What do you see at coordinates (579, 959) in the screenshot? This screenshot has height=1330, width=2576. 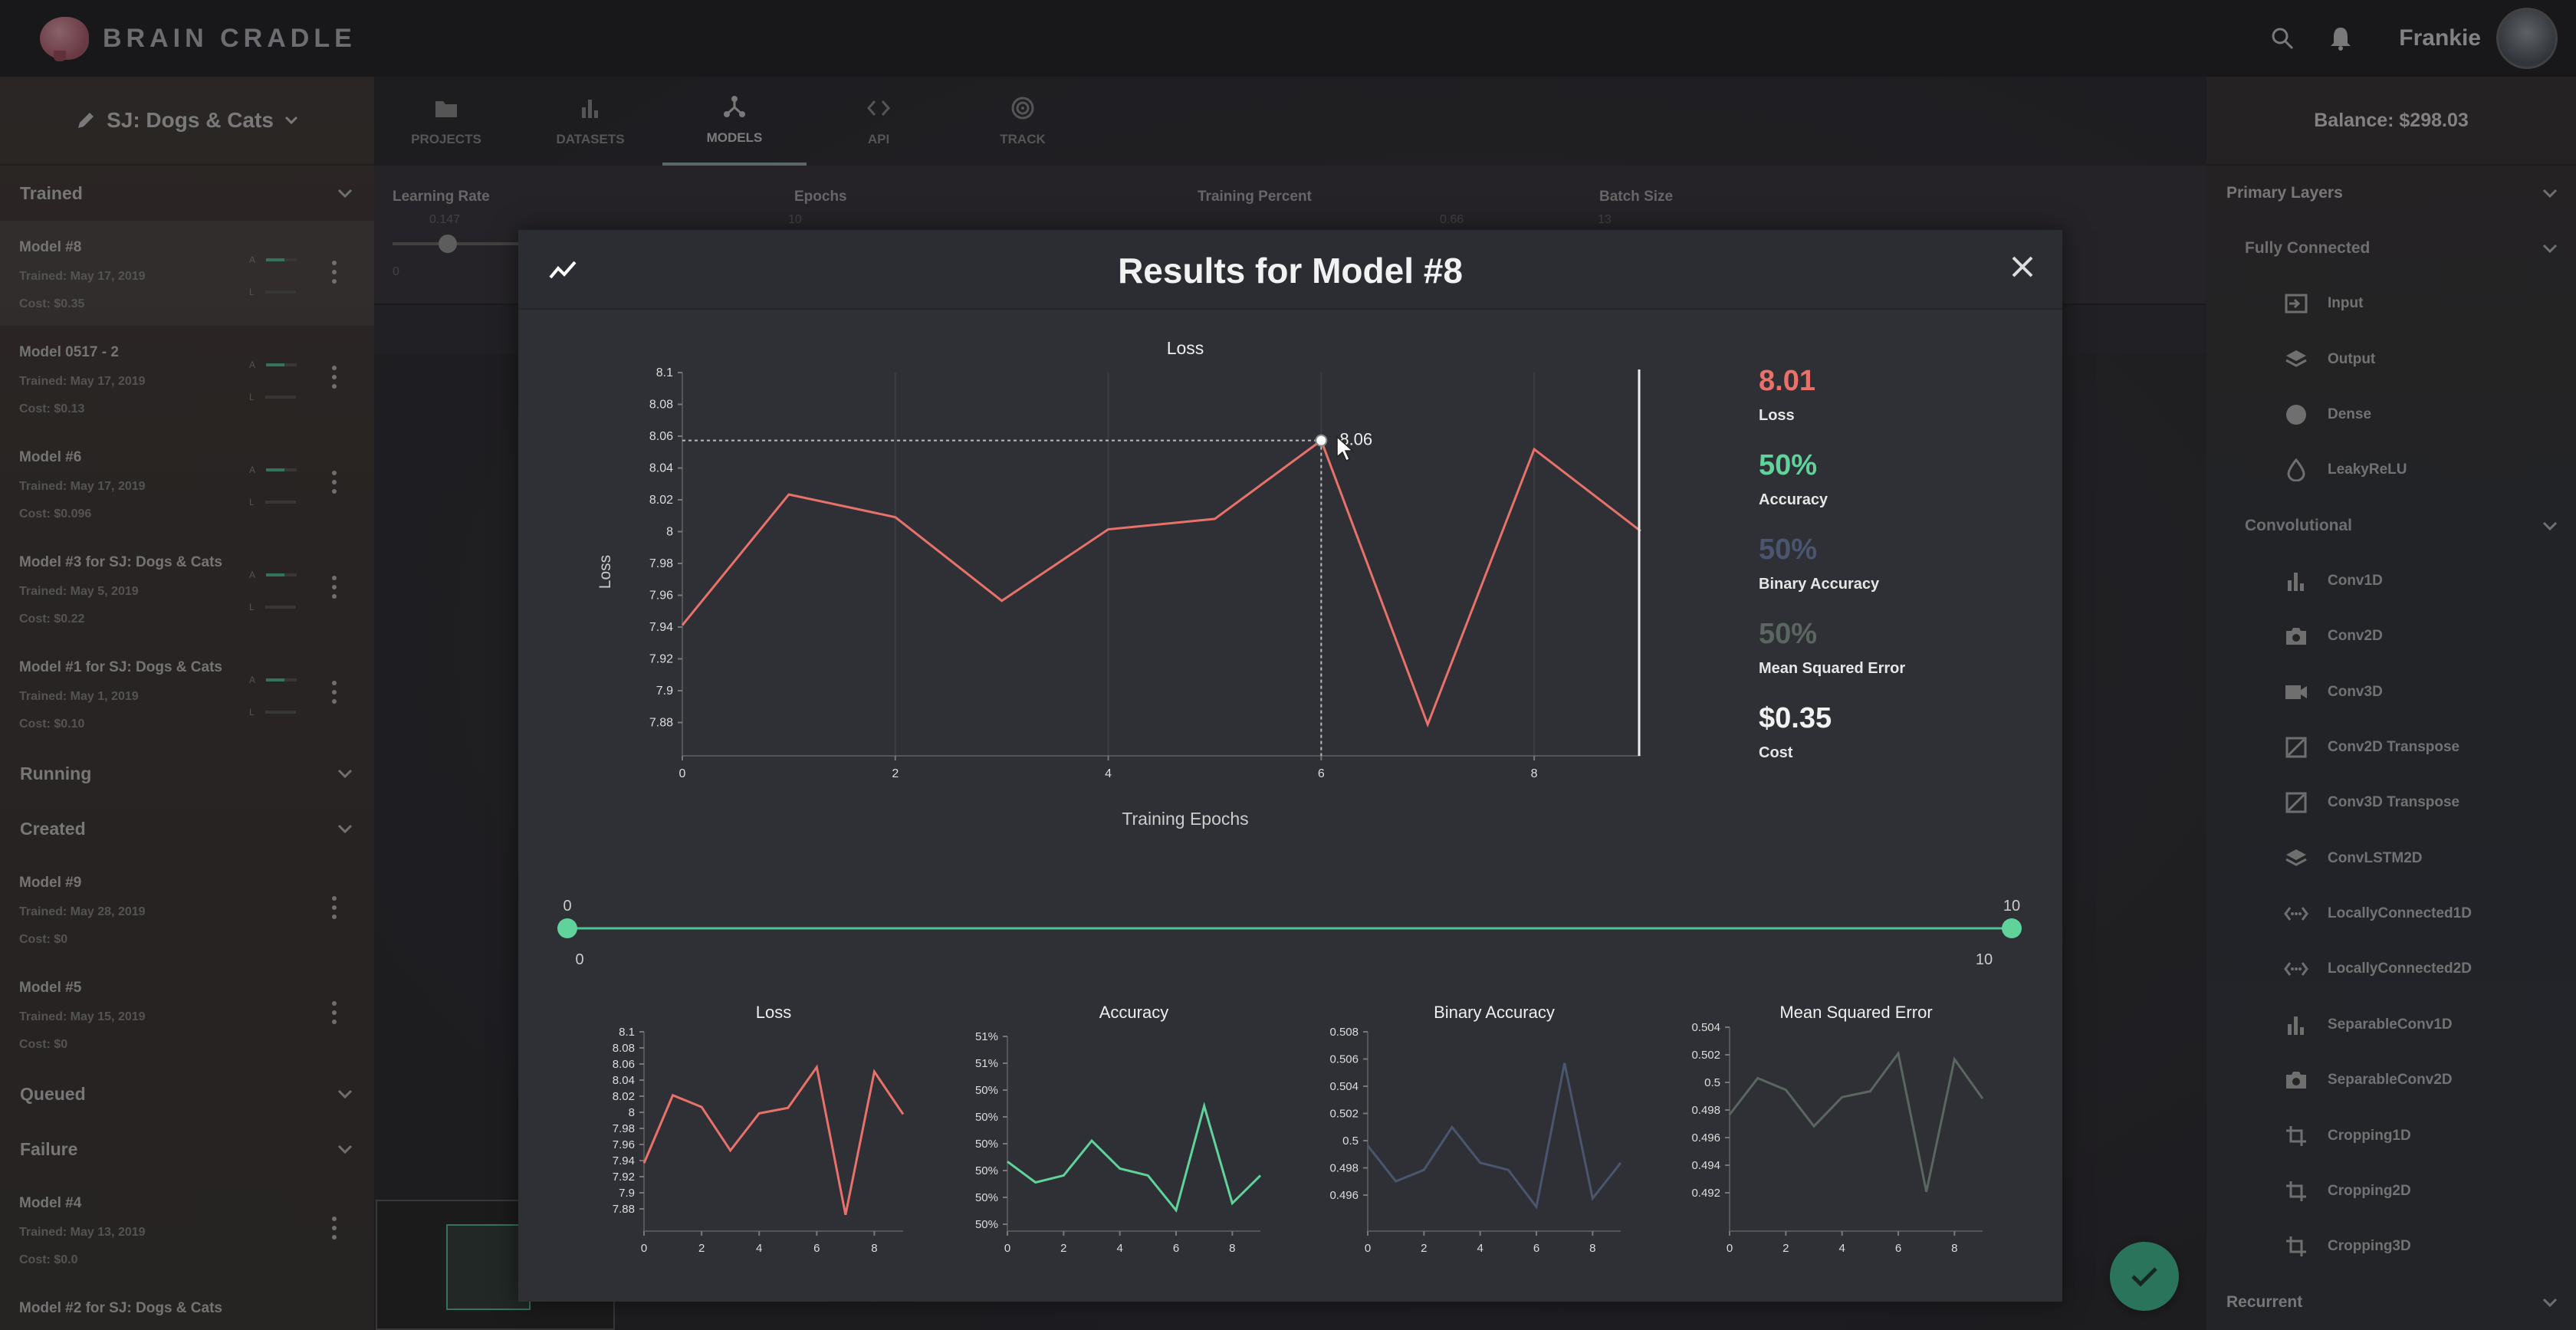 I see `range-left-value: 0` at bounding box center [579, 959].